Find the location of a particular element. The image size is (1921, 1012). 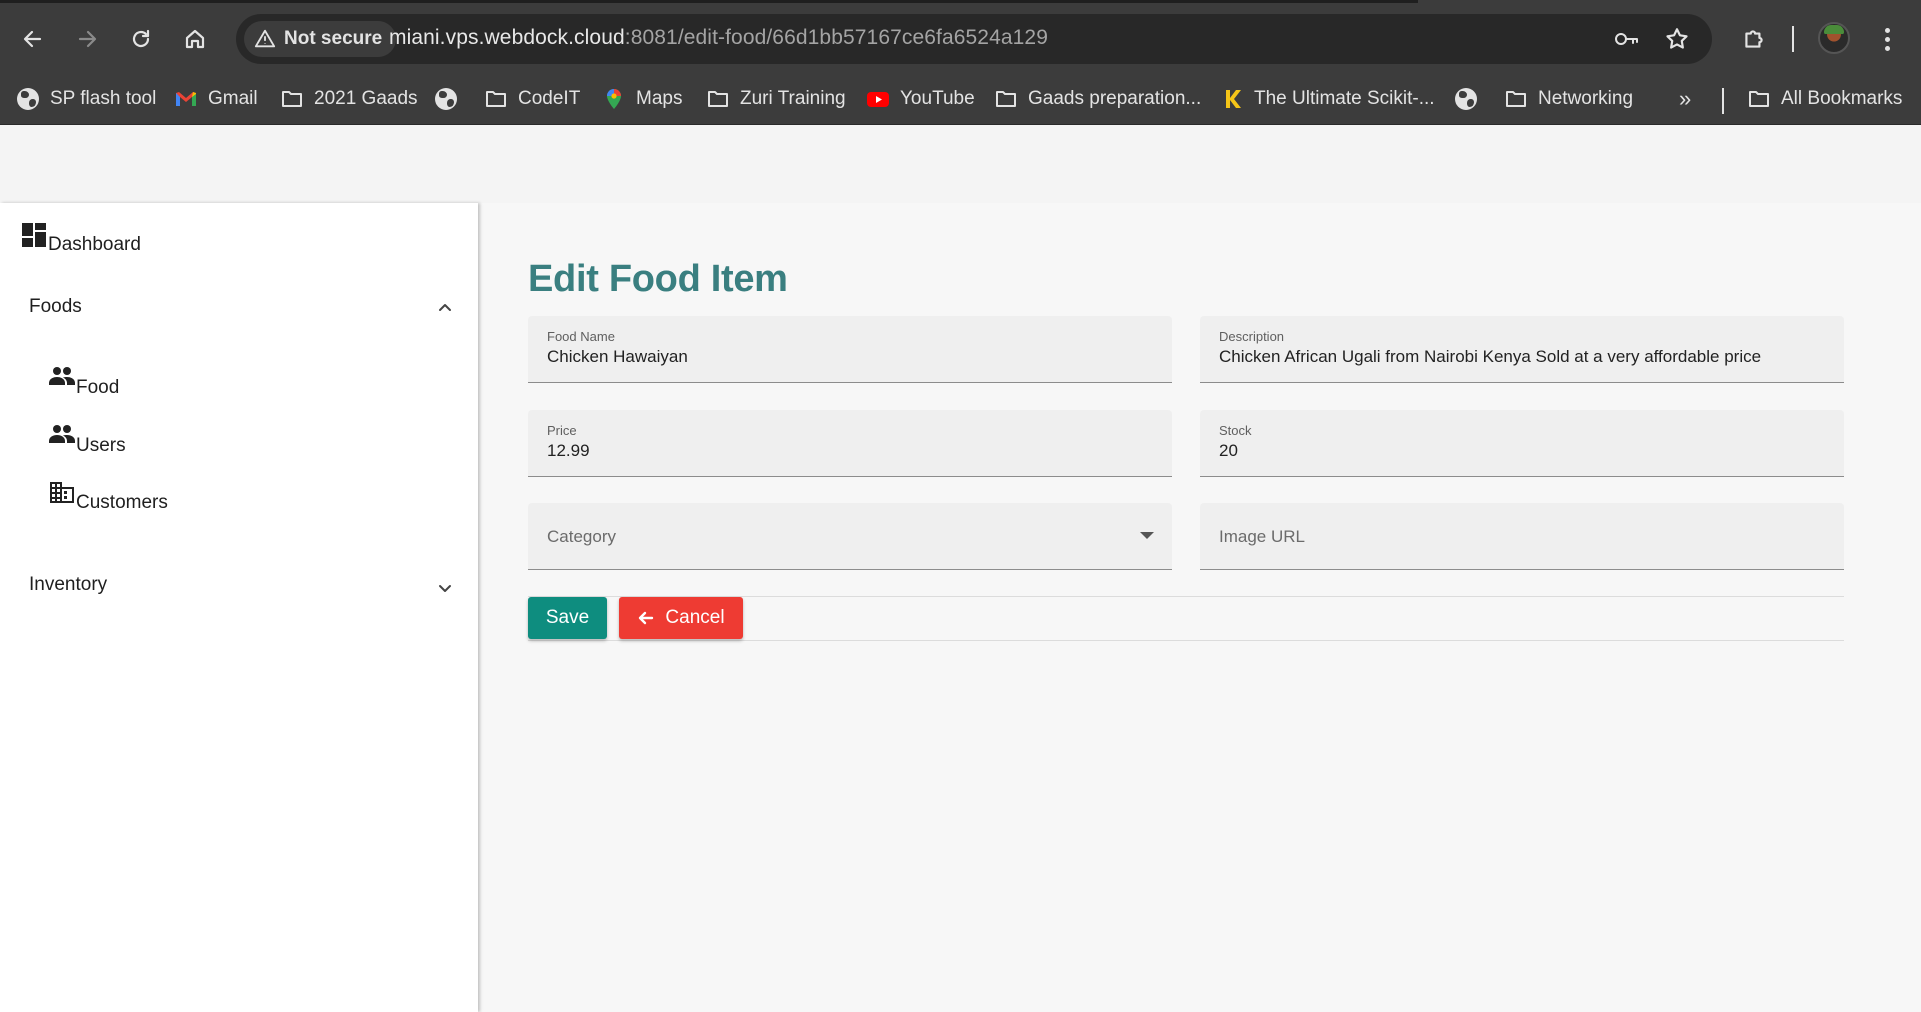

cancel-button: Cancel is located at coordinates (681, 618).